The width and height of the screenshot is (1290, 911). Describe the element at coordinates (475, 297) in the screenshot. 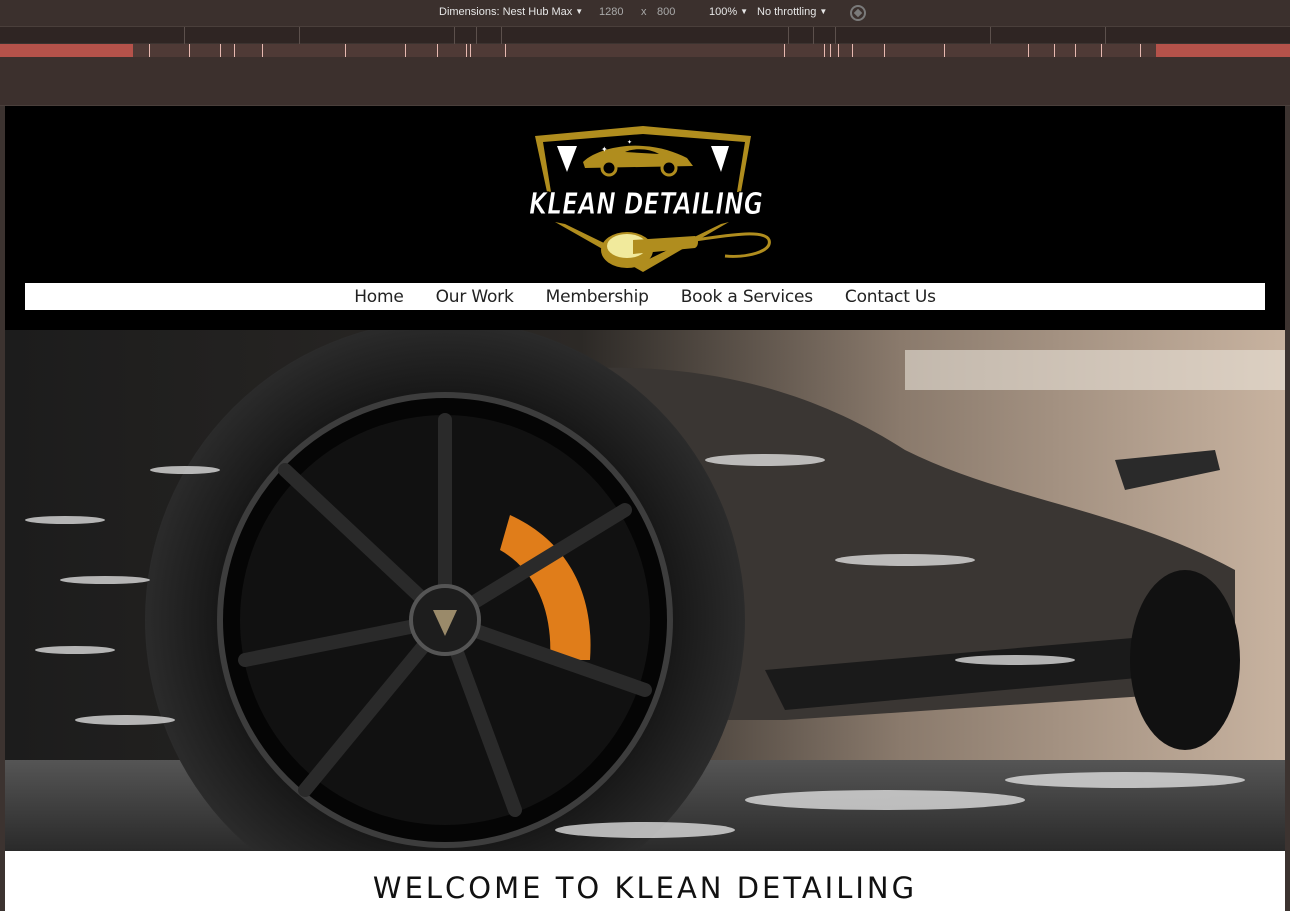

I see `nav-our-work: Our Work` at that location.